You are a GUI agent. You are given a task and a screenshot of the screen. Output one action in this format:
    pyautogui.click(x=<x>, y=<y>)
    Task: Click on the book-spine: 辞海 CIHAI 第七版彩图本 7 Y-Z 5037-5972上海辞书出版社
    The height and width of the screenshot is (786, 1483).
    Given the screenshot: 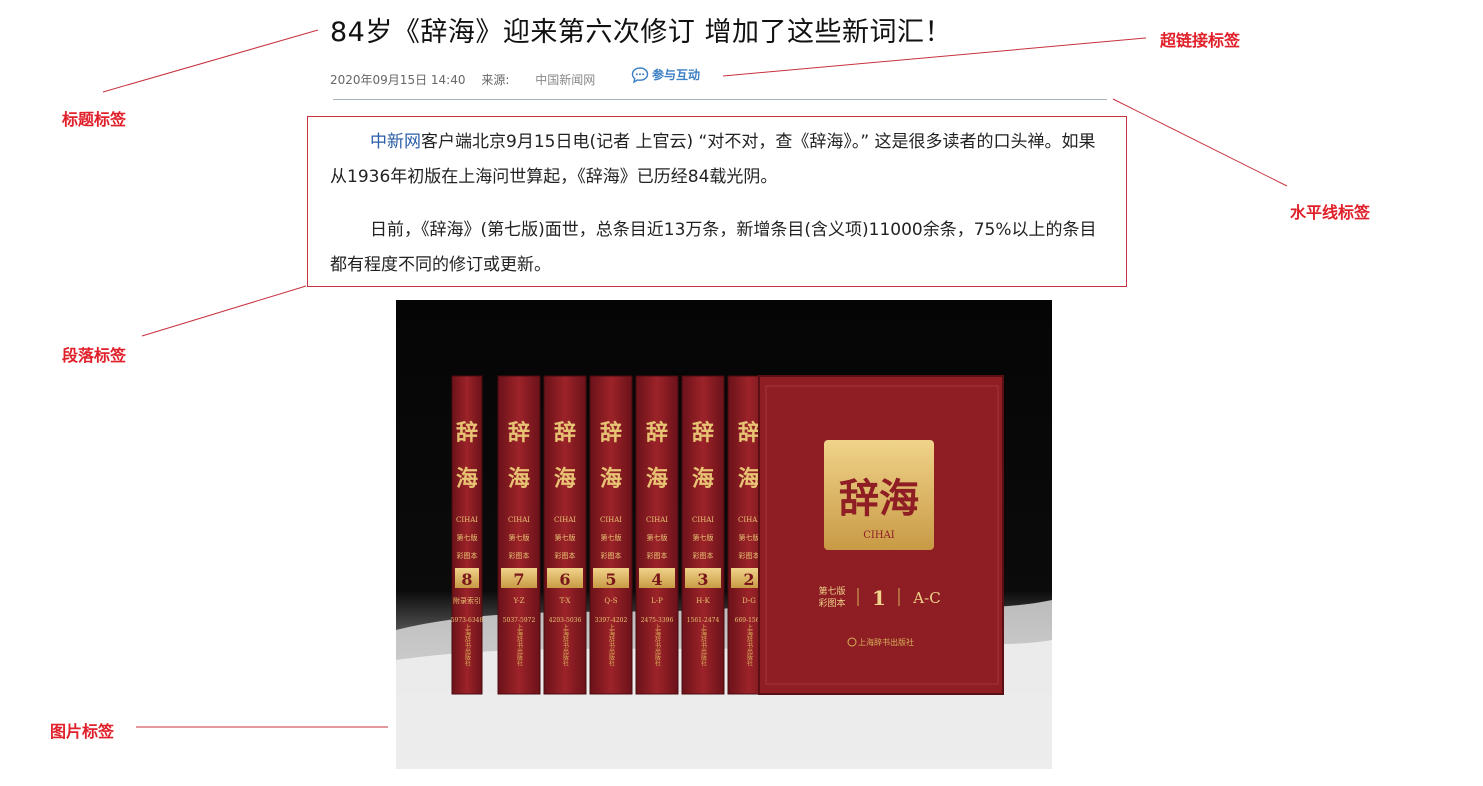 What is the action you would take?
    pyautogui.click(x=519, y=535)
    